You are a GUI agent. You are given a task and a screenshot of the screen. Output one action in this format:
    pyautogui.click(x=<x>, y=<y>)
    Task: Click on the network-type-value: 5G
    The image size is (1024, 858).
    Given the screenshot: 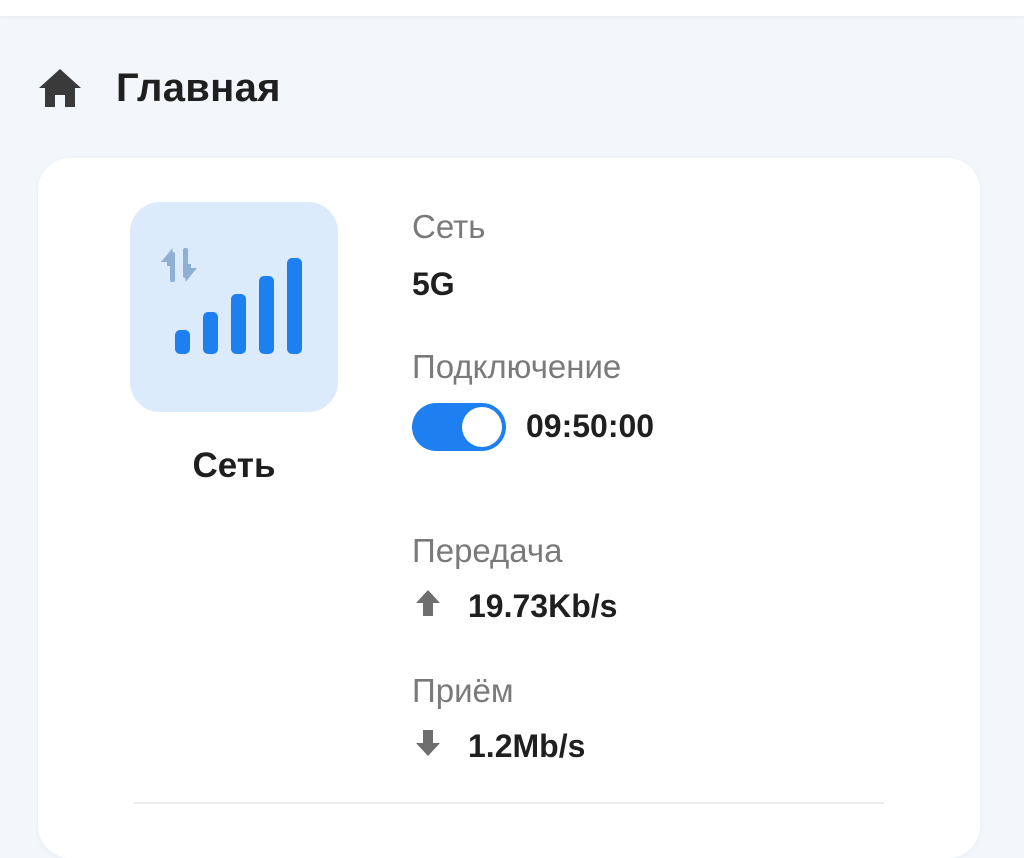 What is the action you would take?
    pyautogui.click(x=433, y=284)
    